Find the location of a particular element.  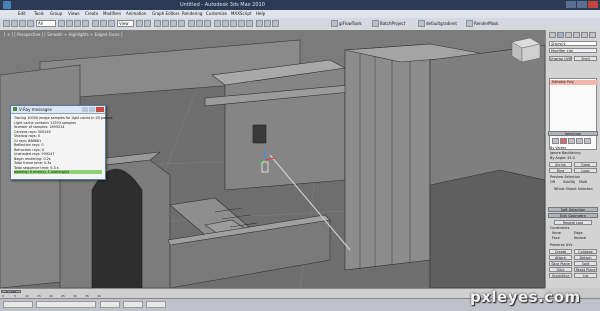

create-tab-icon is located at coordinates (552, 35).